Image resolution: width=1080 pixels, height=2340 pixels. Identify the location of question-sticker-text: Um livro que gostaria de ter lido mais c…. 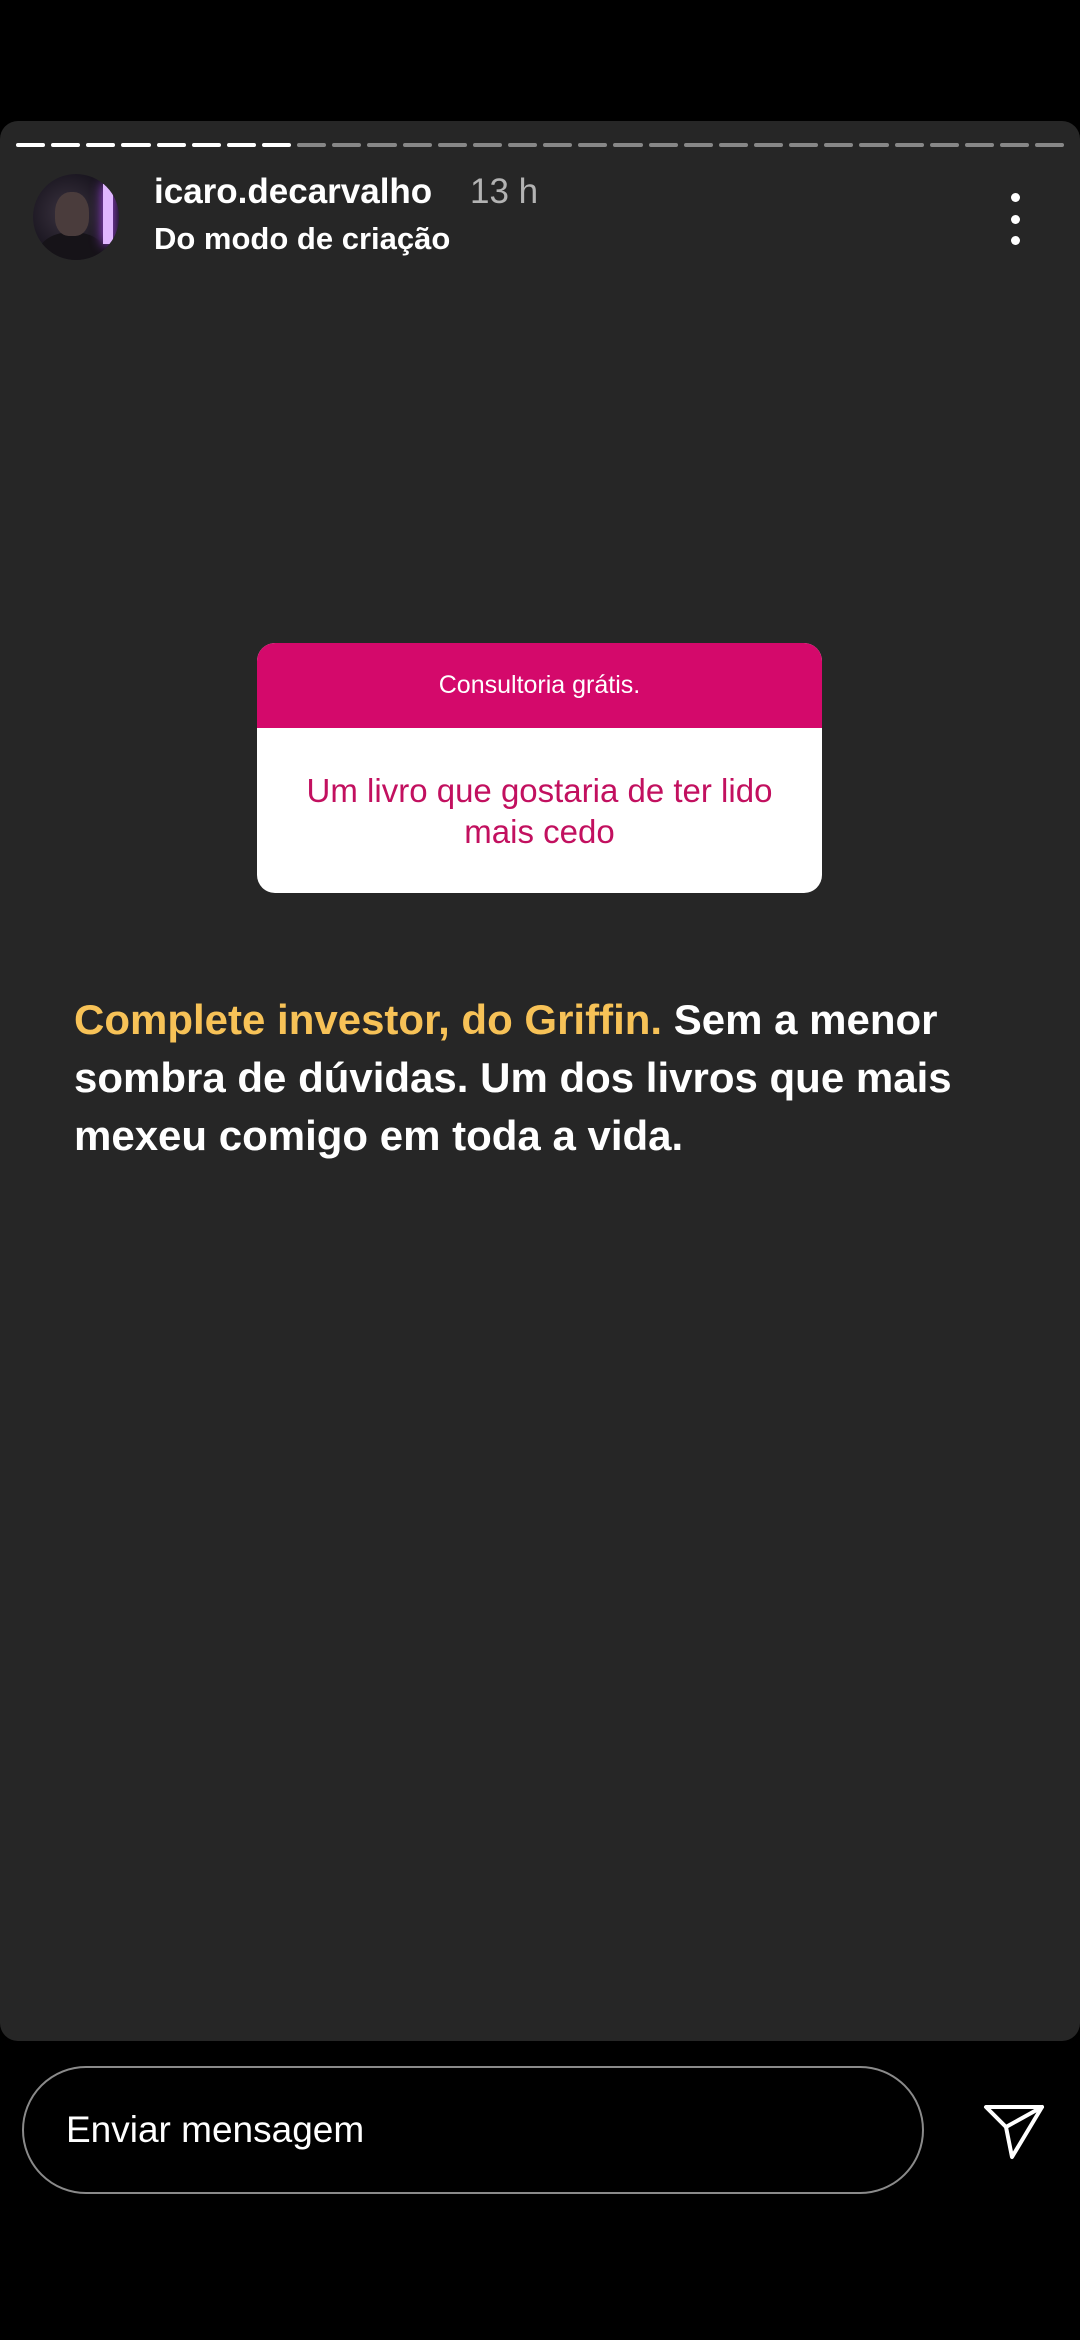
(539, 810).